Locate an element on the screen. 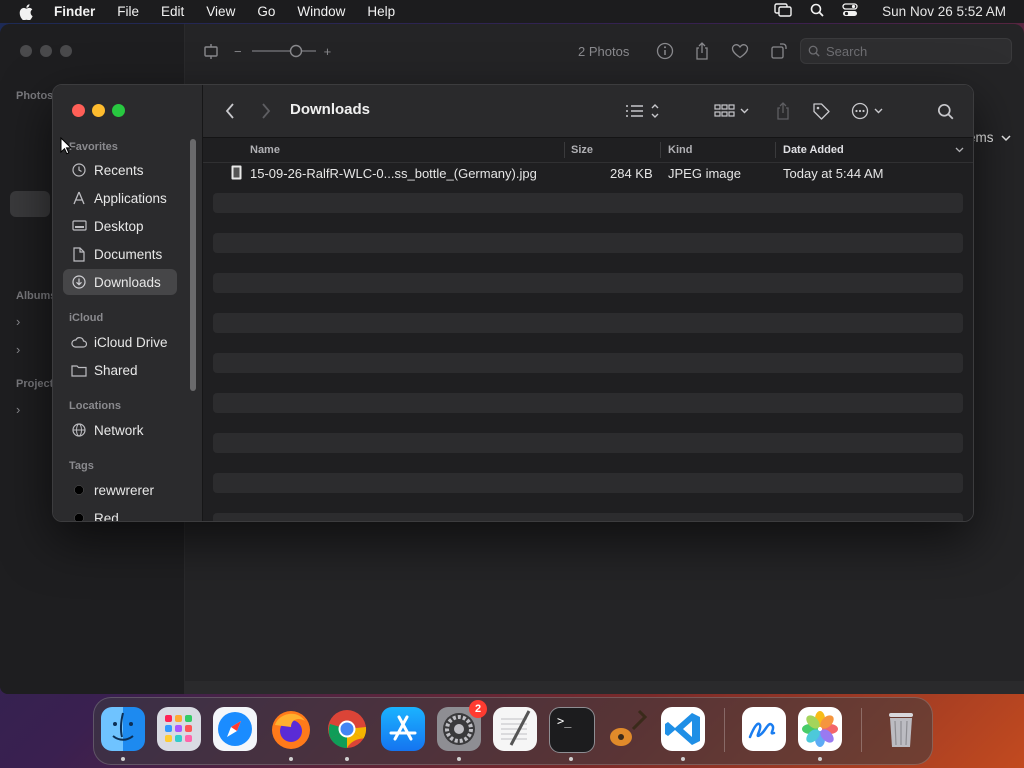  favorite-heart-icon is located at coordinates (740, 51).